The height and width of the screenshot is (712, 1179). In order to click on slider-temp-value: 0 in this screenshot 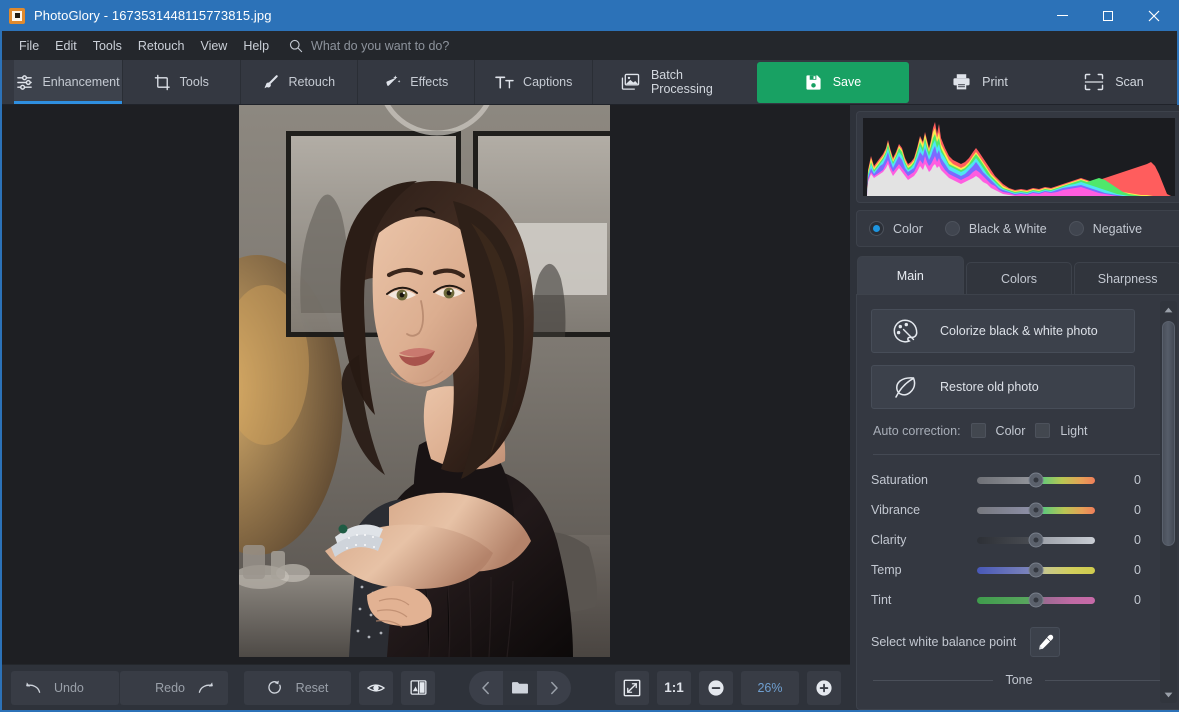, I will do `click(1137, 570)`.